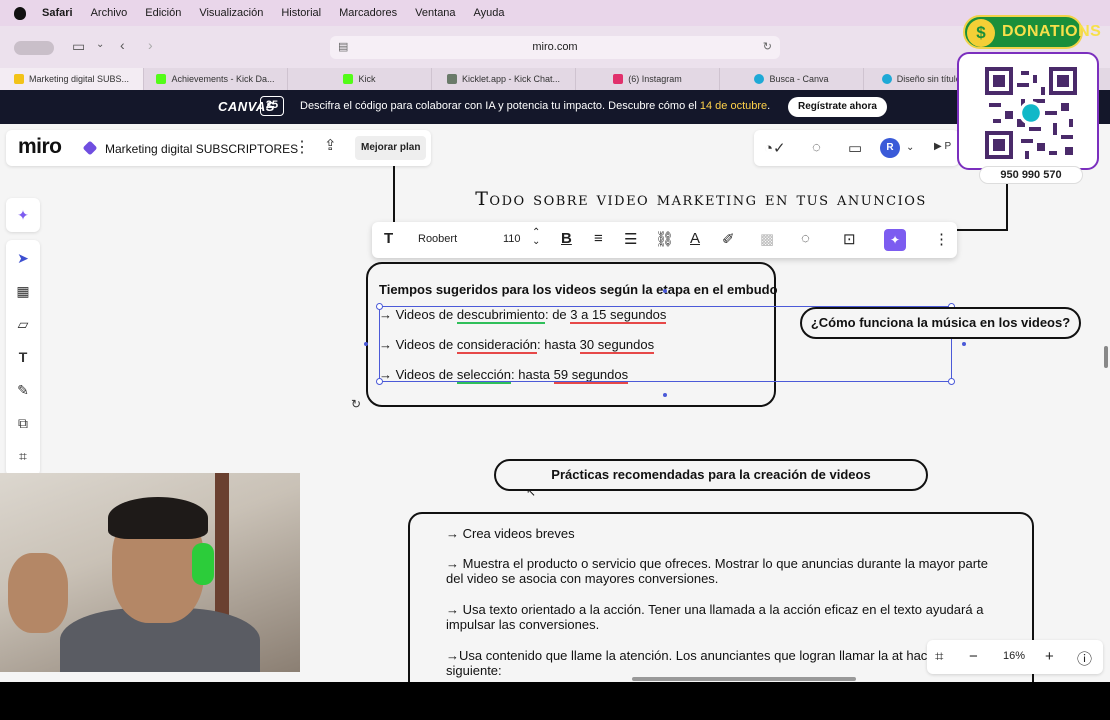  I want to click on text-color-icon: A, so click(695, 238).